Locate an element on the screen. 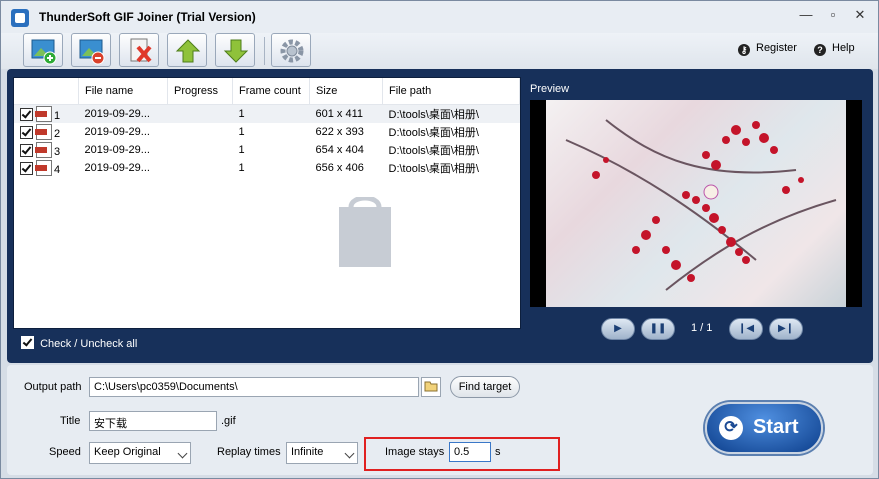 The image size is (879, 479). clear-list-icon is located at coordinates (141, 50).